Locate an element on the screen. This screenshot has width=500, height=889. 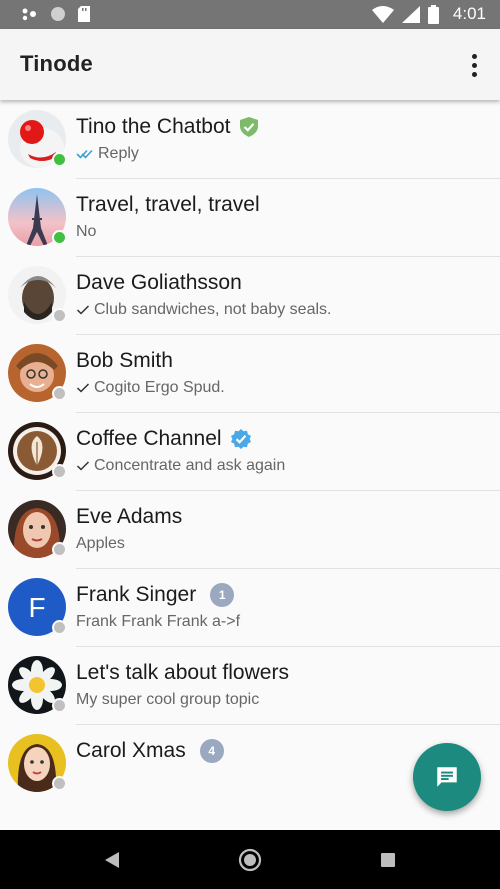
last-message: Frank Frank Frank a->f is located at coordinates (158, 621).